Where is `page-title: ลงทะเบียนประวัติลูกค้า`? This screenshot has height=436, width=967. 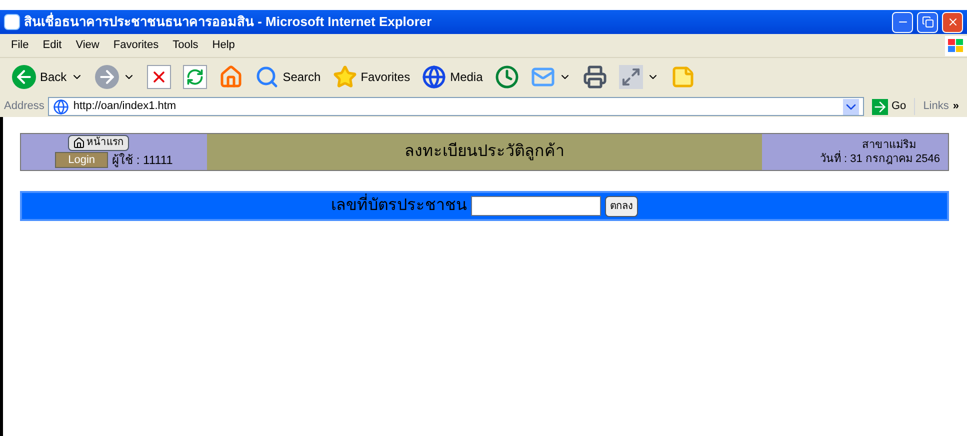
page-title: ลงทะเบียนประวัติลูกค้า is located at coordinates (484, 151).